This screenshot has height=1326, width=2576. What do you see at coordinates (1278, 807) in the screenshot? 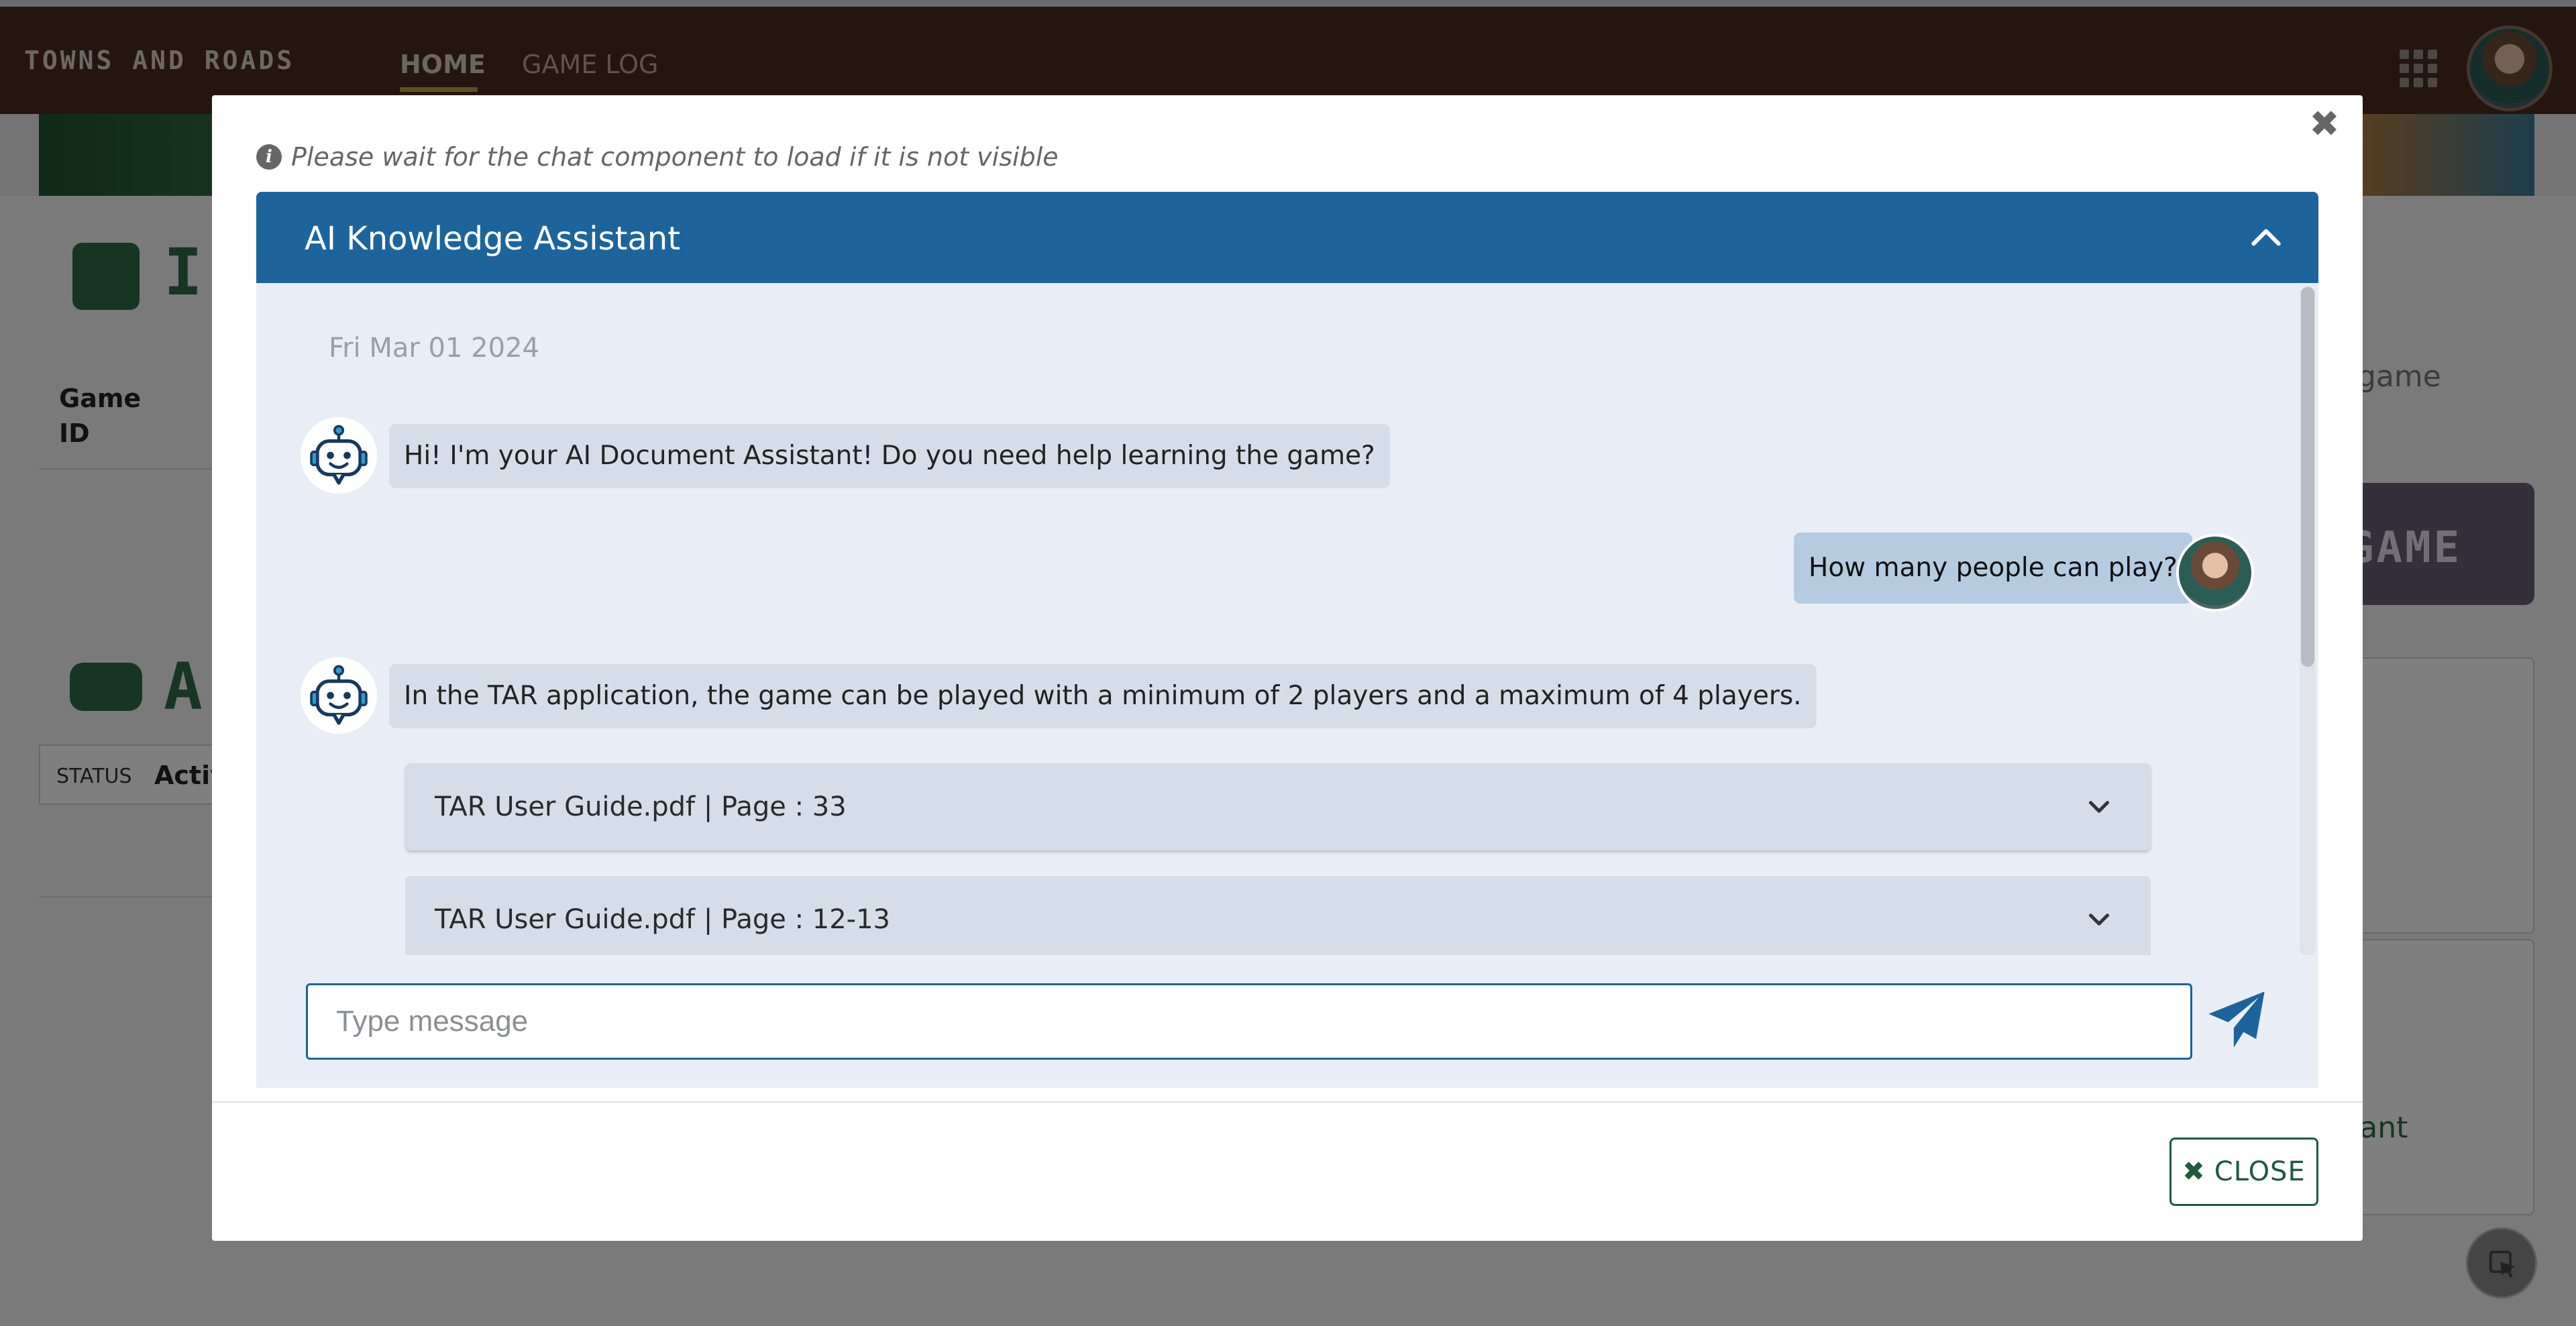
I see `source-accordion: TAR User Guide.pdf | Page : 33` at bounding box center [1278, 807].